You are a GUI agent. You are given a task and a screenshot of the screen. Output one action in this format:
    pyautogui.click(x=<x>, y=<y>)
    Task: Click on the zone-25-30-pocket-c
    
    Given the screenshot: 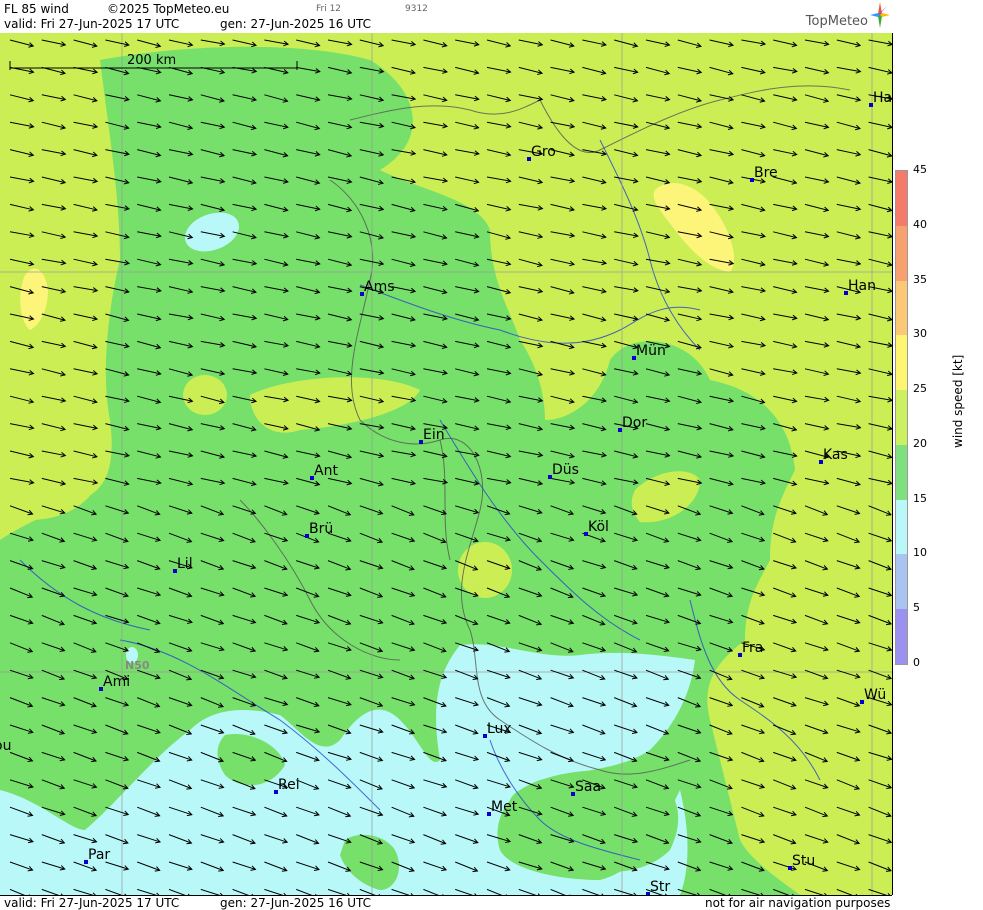 What is the action you would take?
    pyautogui.click(x=485, y=570)
    